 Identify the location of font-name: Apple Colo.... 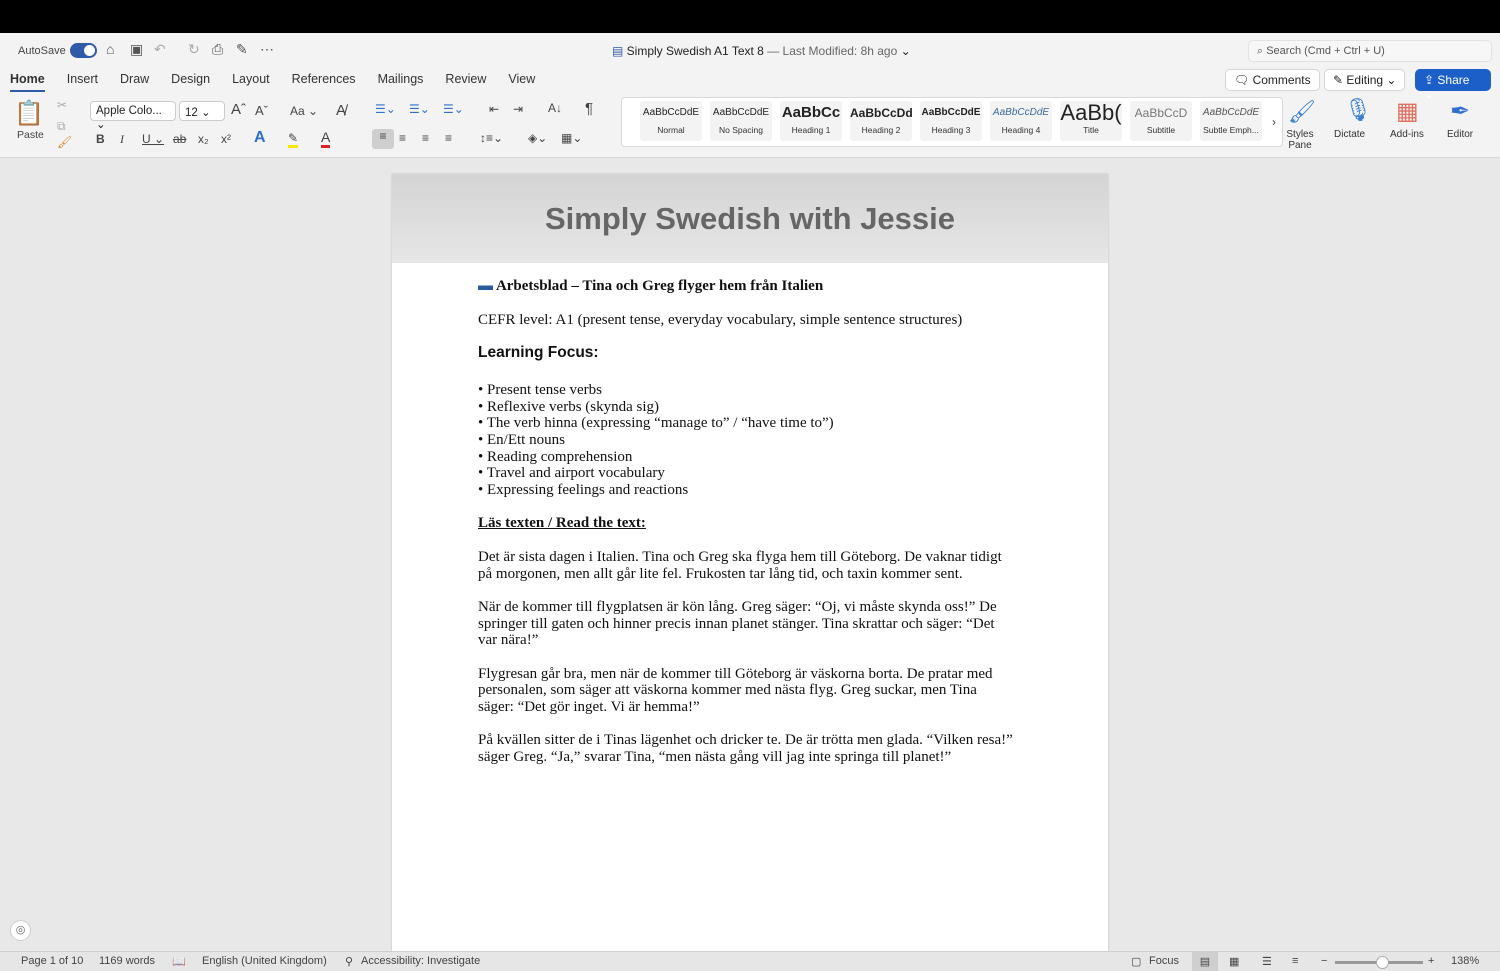
(129, 111).